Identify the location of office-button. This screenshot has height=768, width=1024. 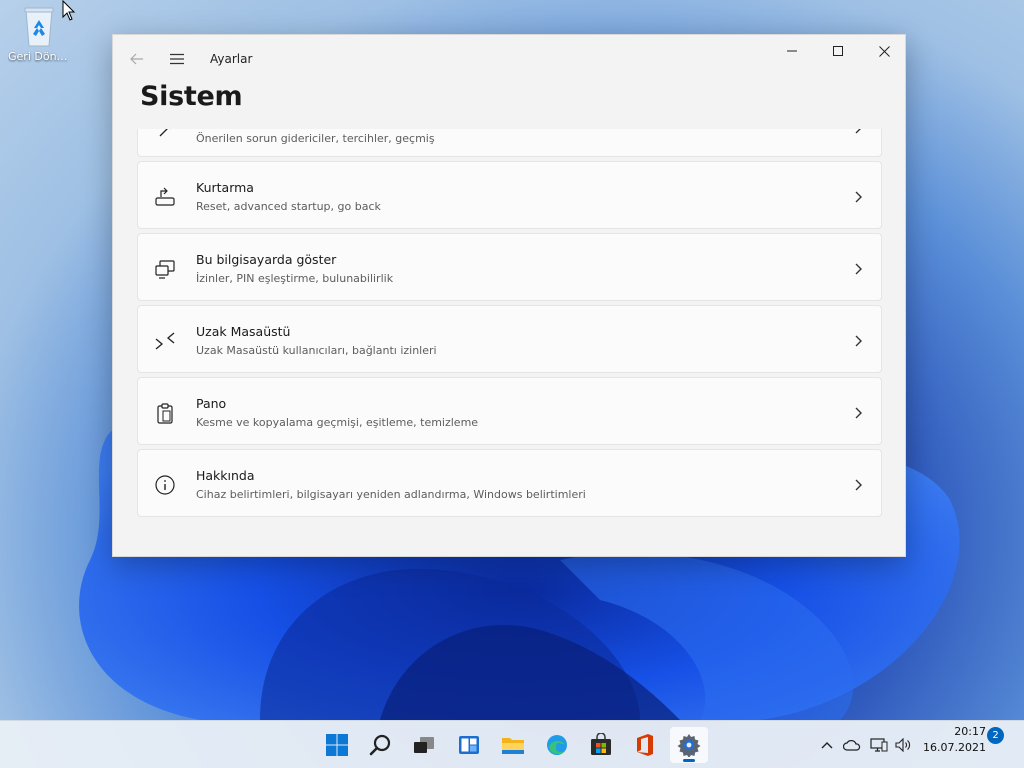
(645, 745).